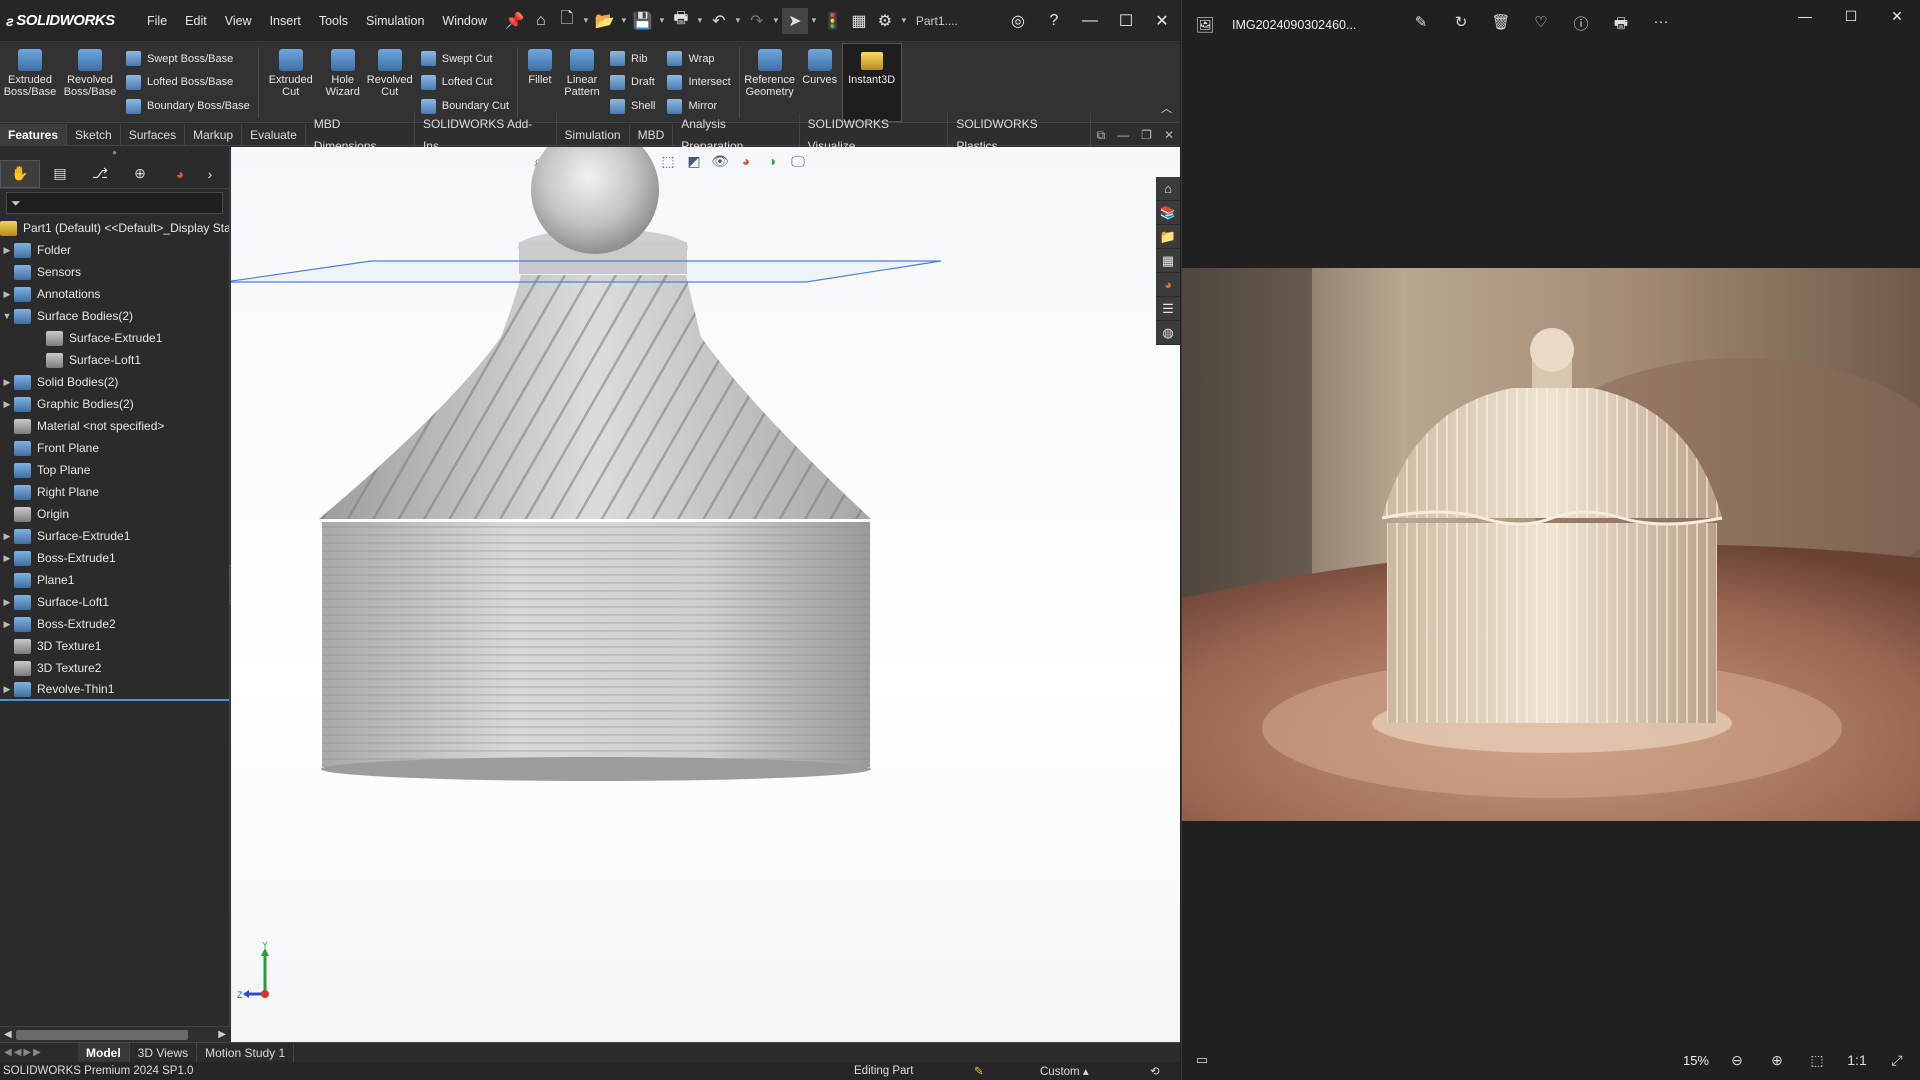  I want to click on tree-item: Right Plane, so click(114, 492).